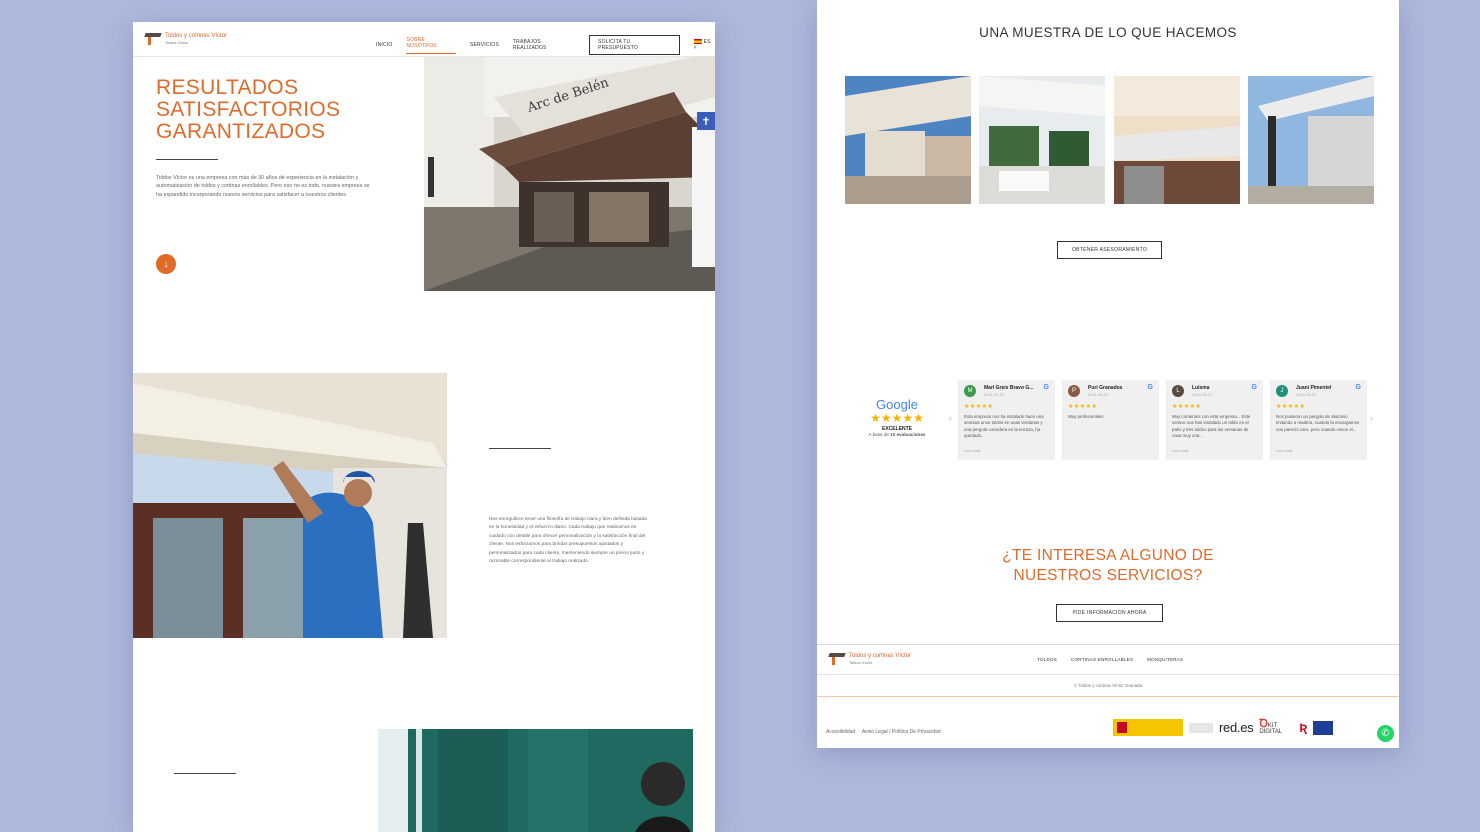  What do you see at coordinates (707, 42) in the screenshot?
I see `language-label: ES` at bounding box center [707, 42].